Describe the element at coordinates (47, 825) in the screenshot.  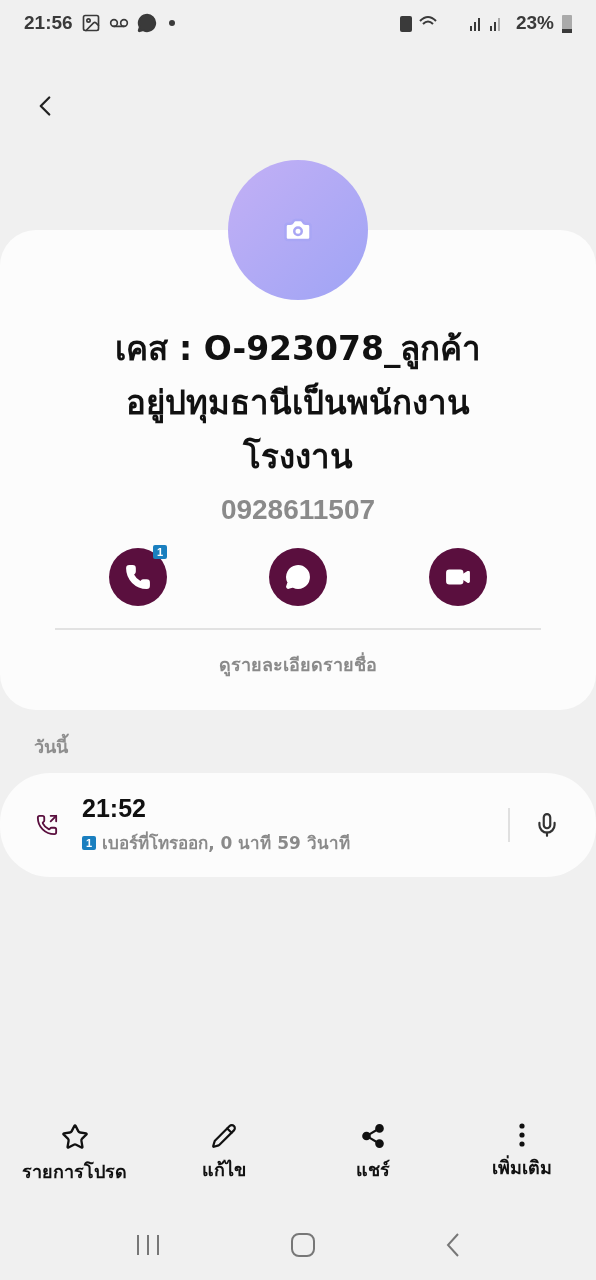
I see `outgoing-call-icon` at that location.